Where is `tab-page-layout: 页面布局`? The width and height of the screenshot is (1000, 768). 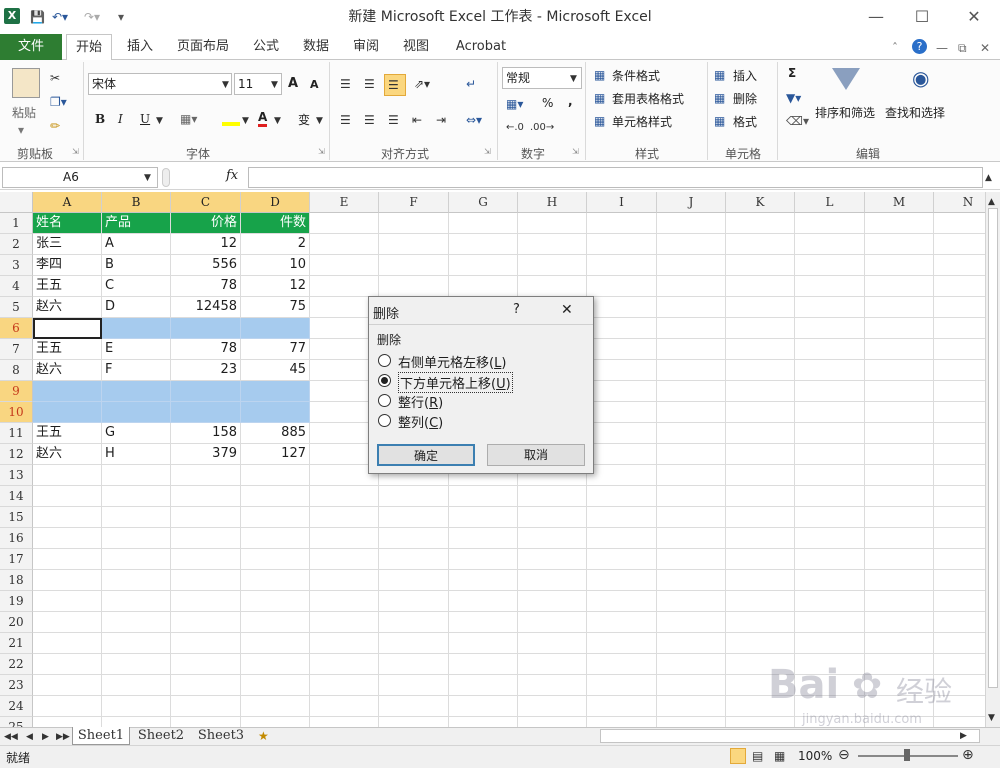
tab-page-layout: 页面布局 is located at coordinates (203, 47).